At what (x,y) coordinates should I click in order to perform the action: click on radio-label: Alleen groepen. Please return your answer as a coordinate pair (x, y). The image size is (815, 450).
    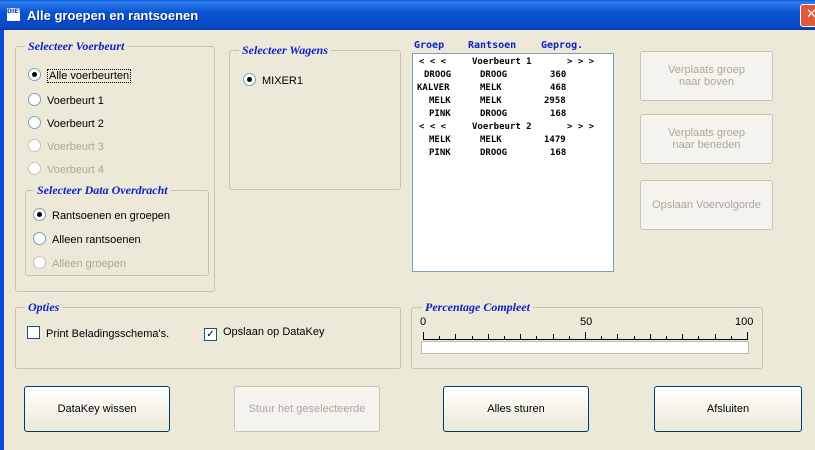
    Looking at the image, I should click on (89, 264).